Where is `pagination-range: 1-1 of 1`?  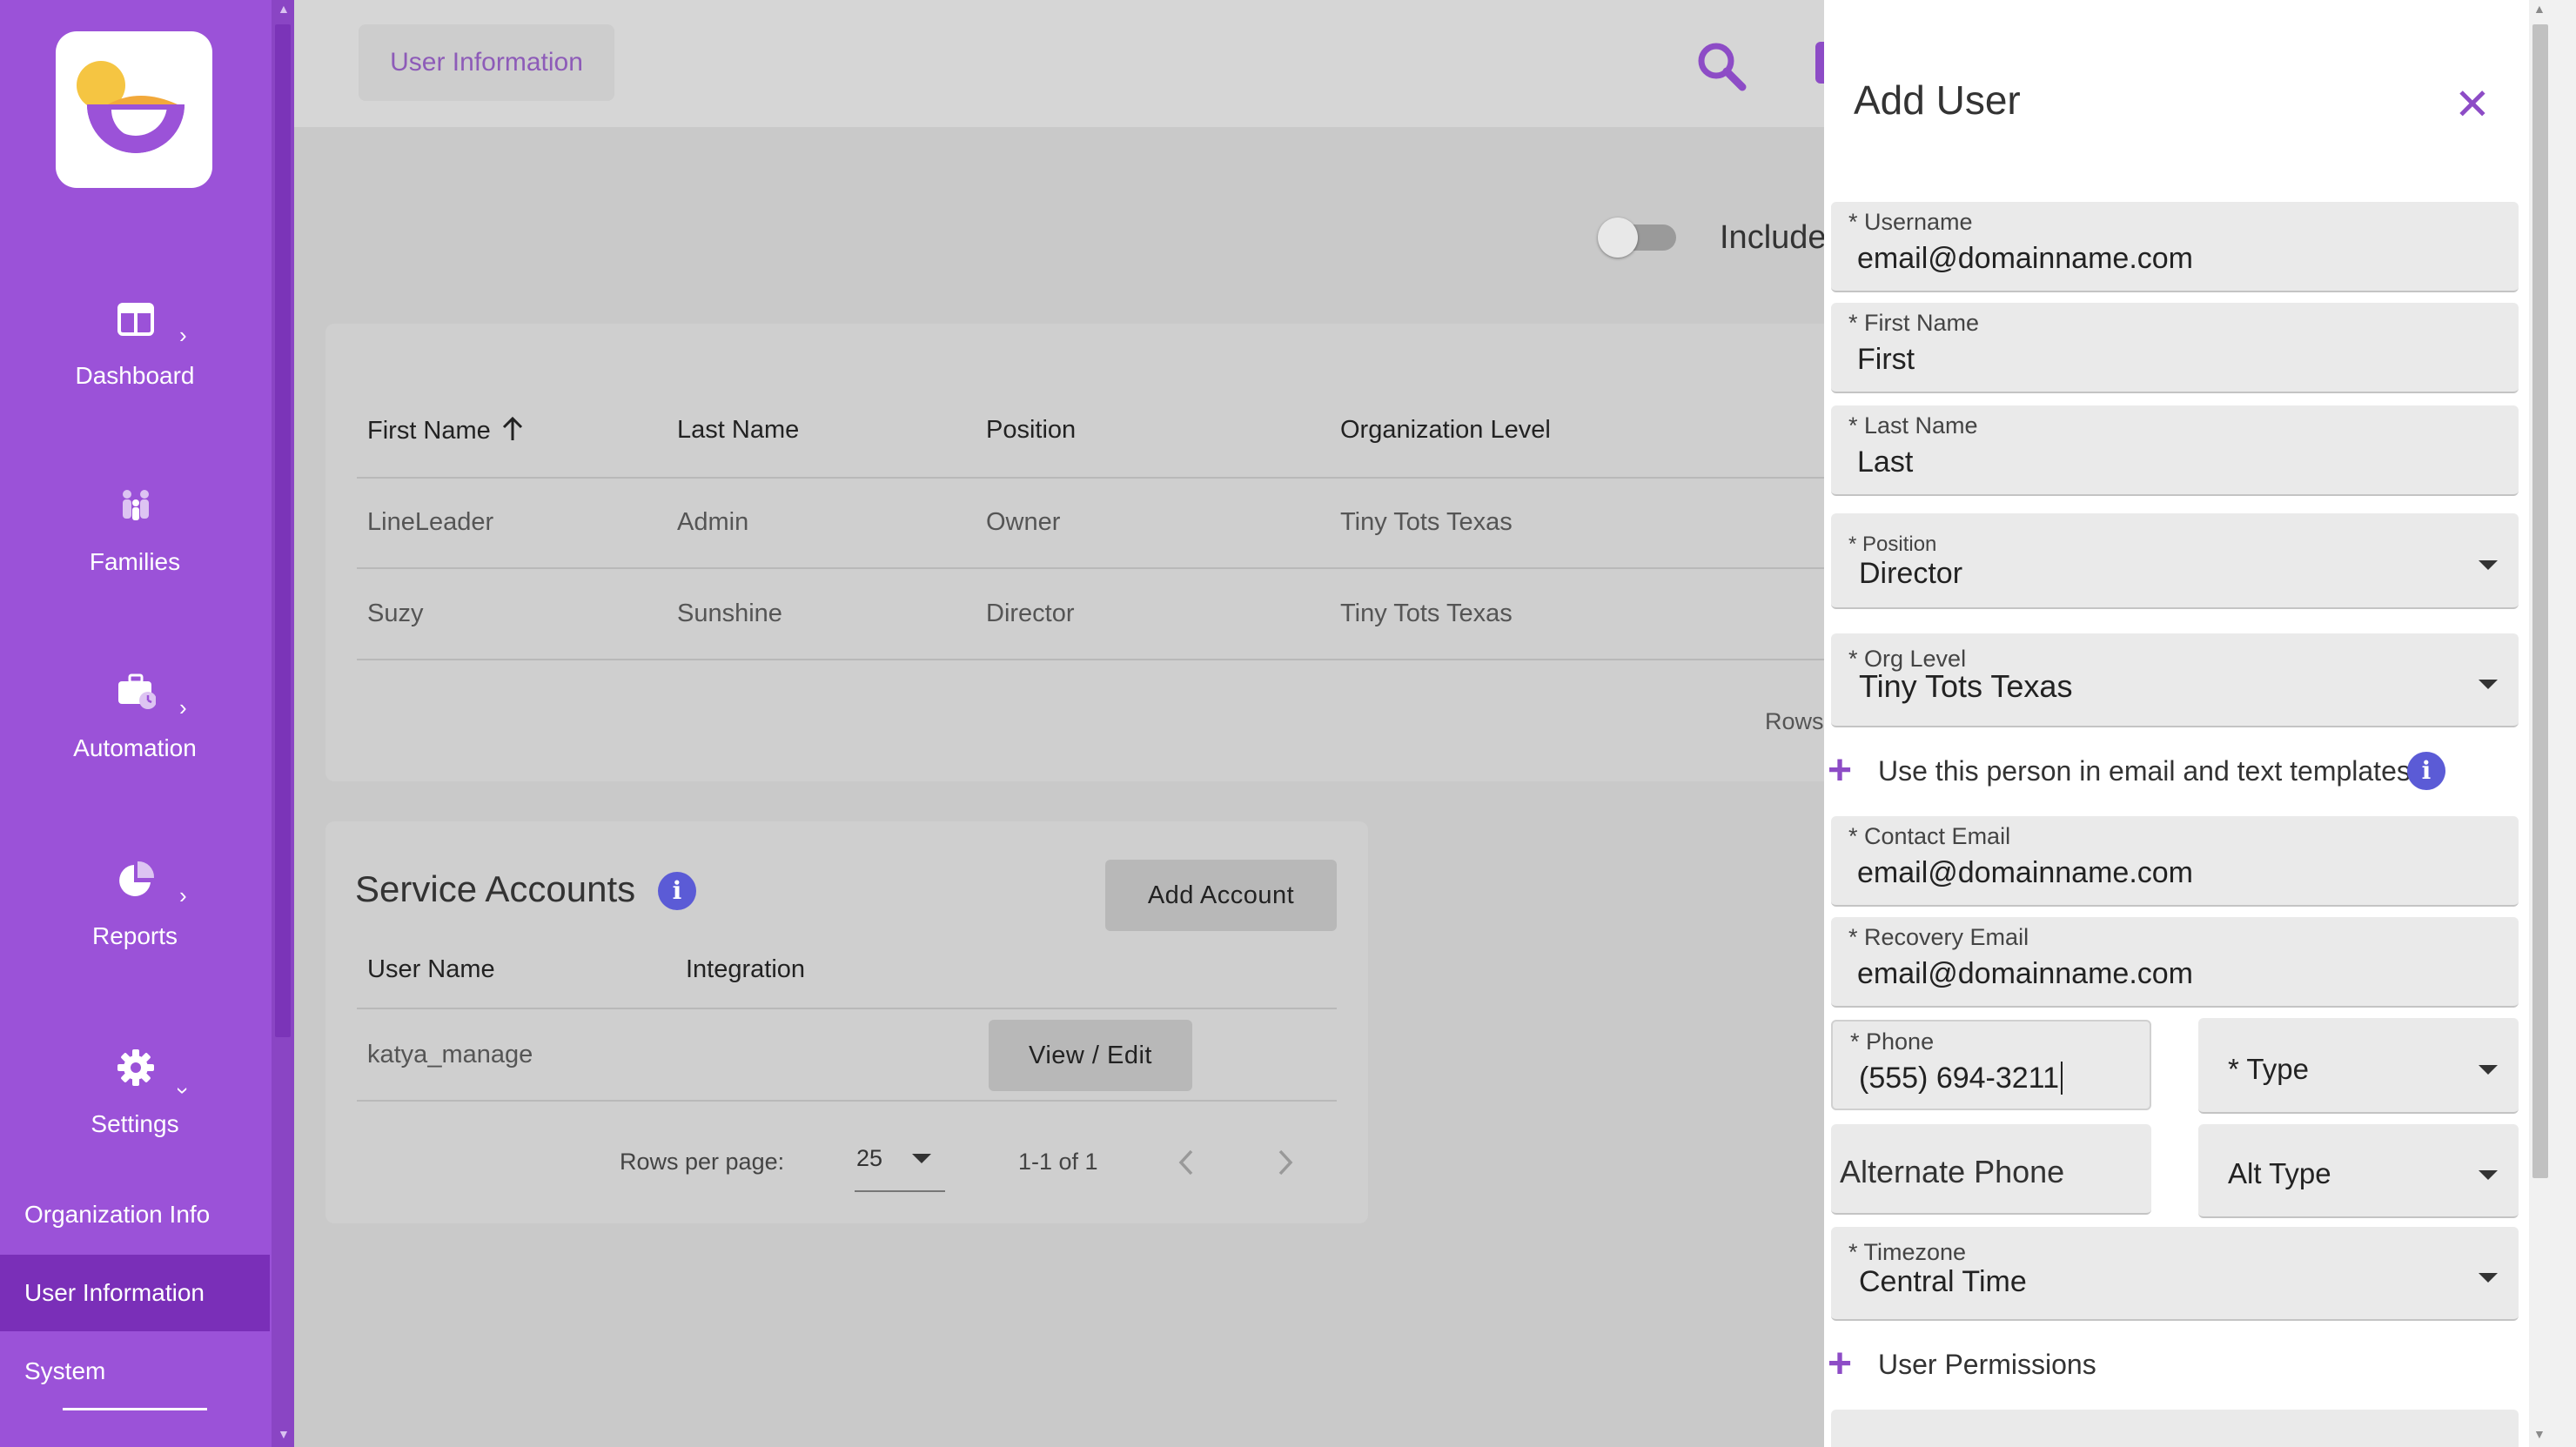 pagination-range: 1-1 of 1 is located at coordinates (1058, 1162).